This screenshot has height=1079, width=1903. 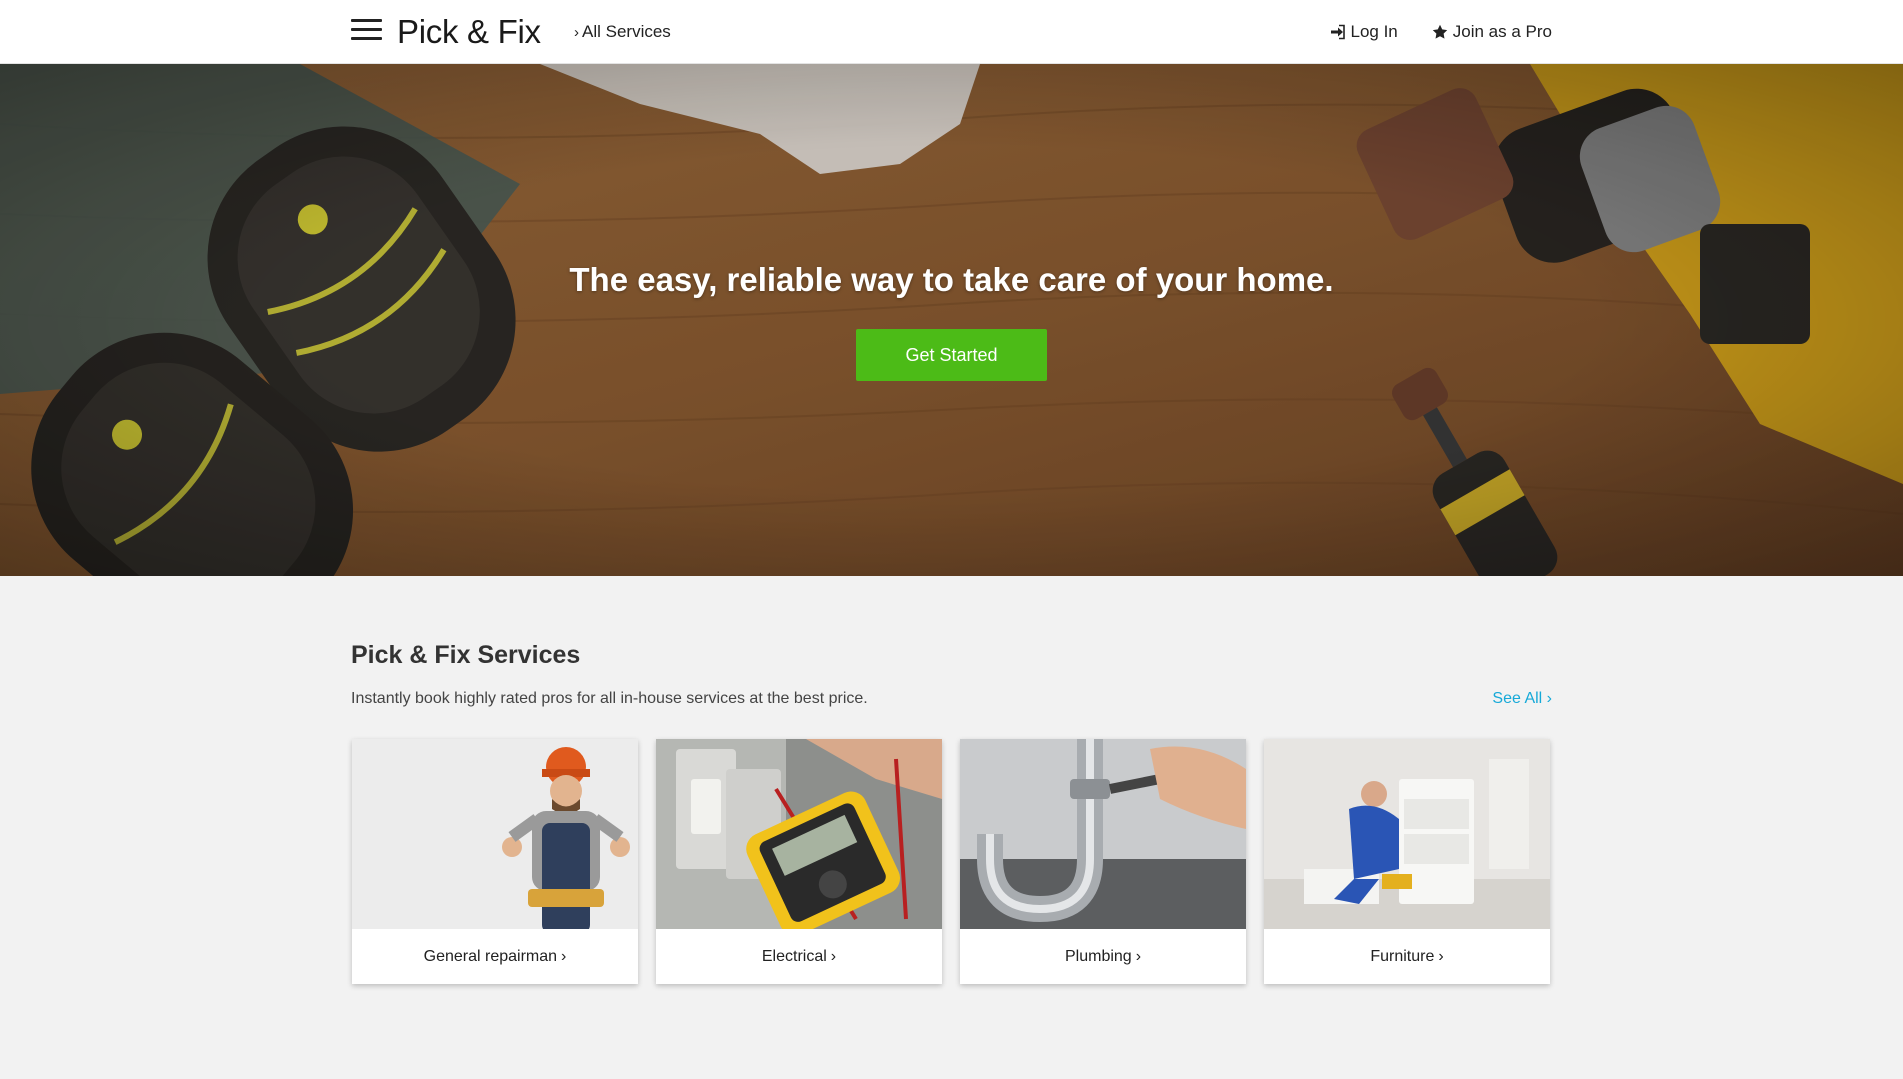 I want to click on service-card-plumbing: Plumbing ›, so click(x=1103, y=861).